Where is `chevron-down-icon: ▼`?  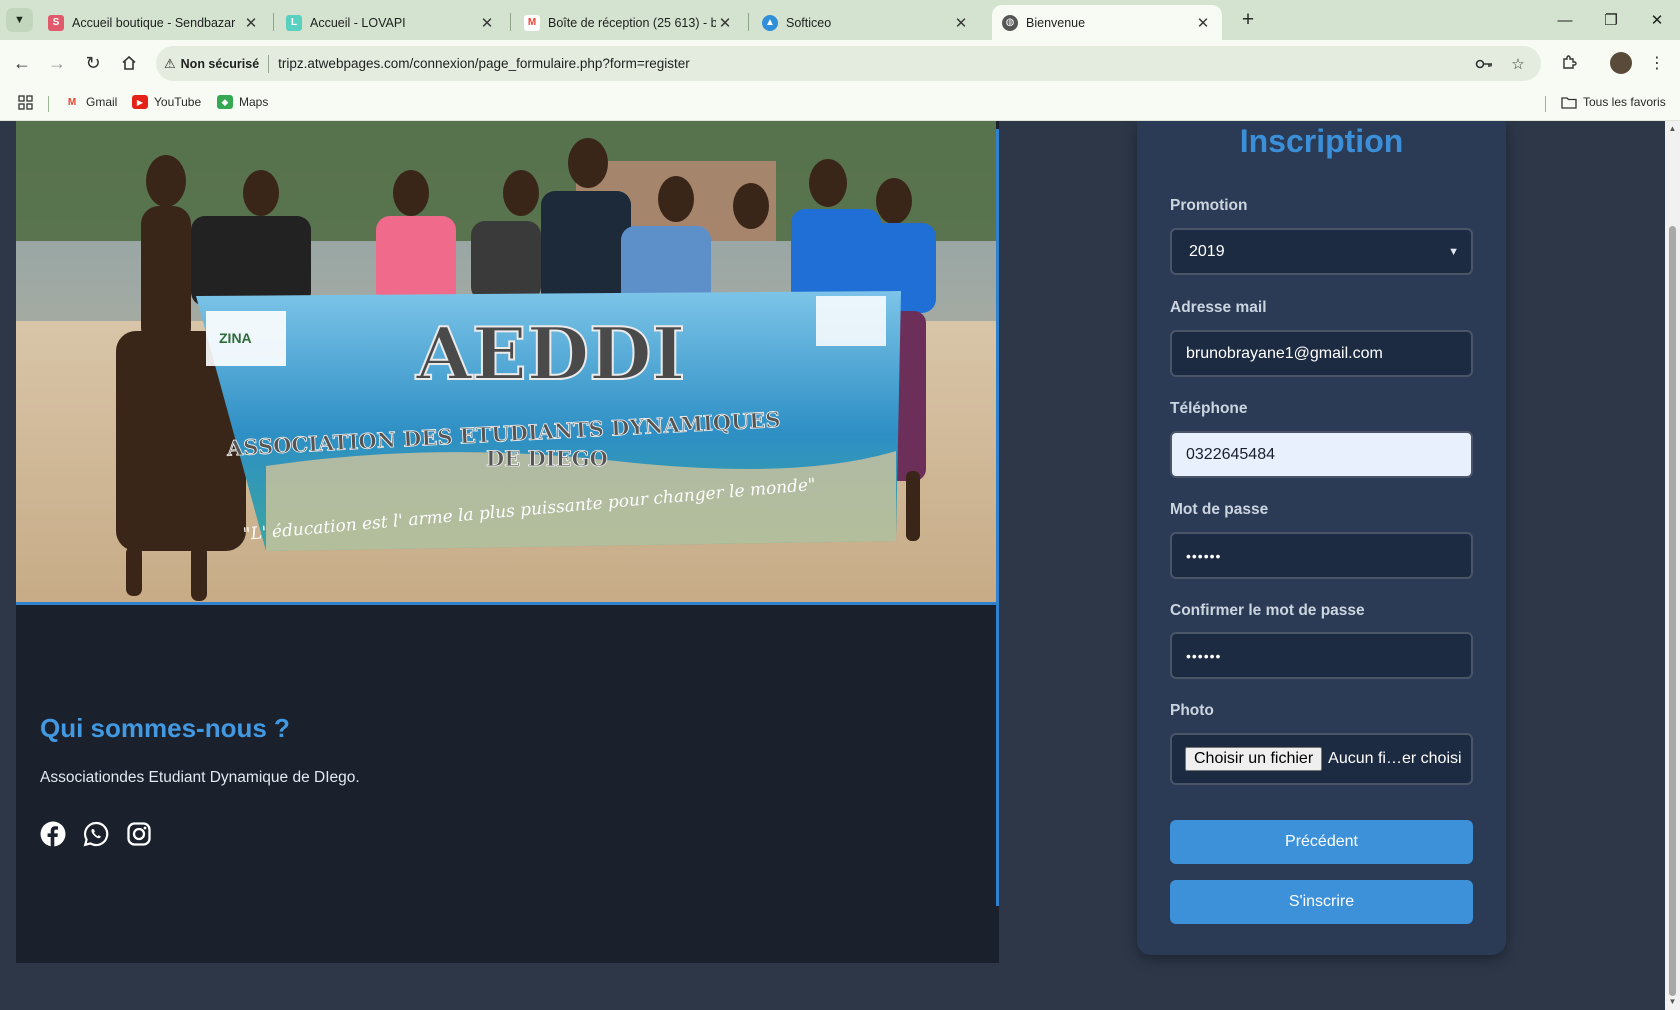
chevron-down-icon: ▼ is located at coordinates (19, 20).